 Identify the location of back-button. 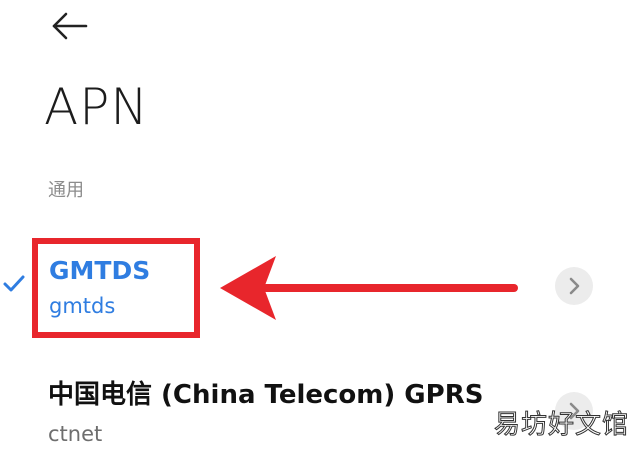
(70, 26).